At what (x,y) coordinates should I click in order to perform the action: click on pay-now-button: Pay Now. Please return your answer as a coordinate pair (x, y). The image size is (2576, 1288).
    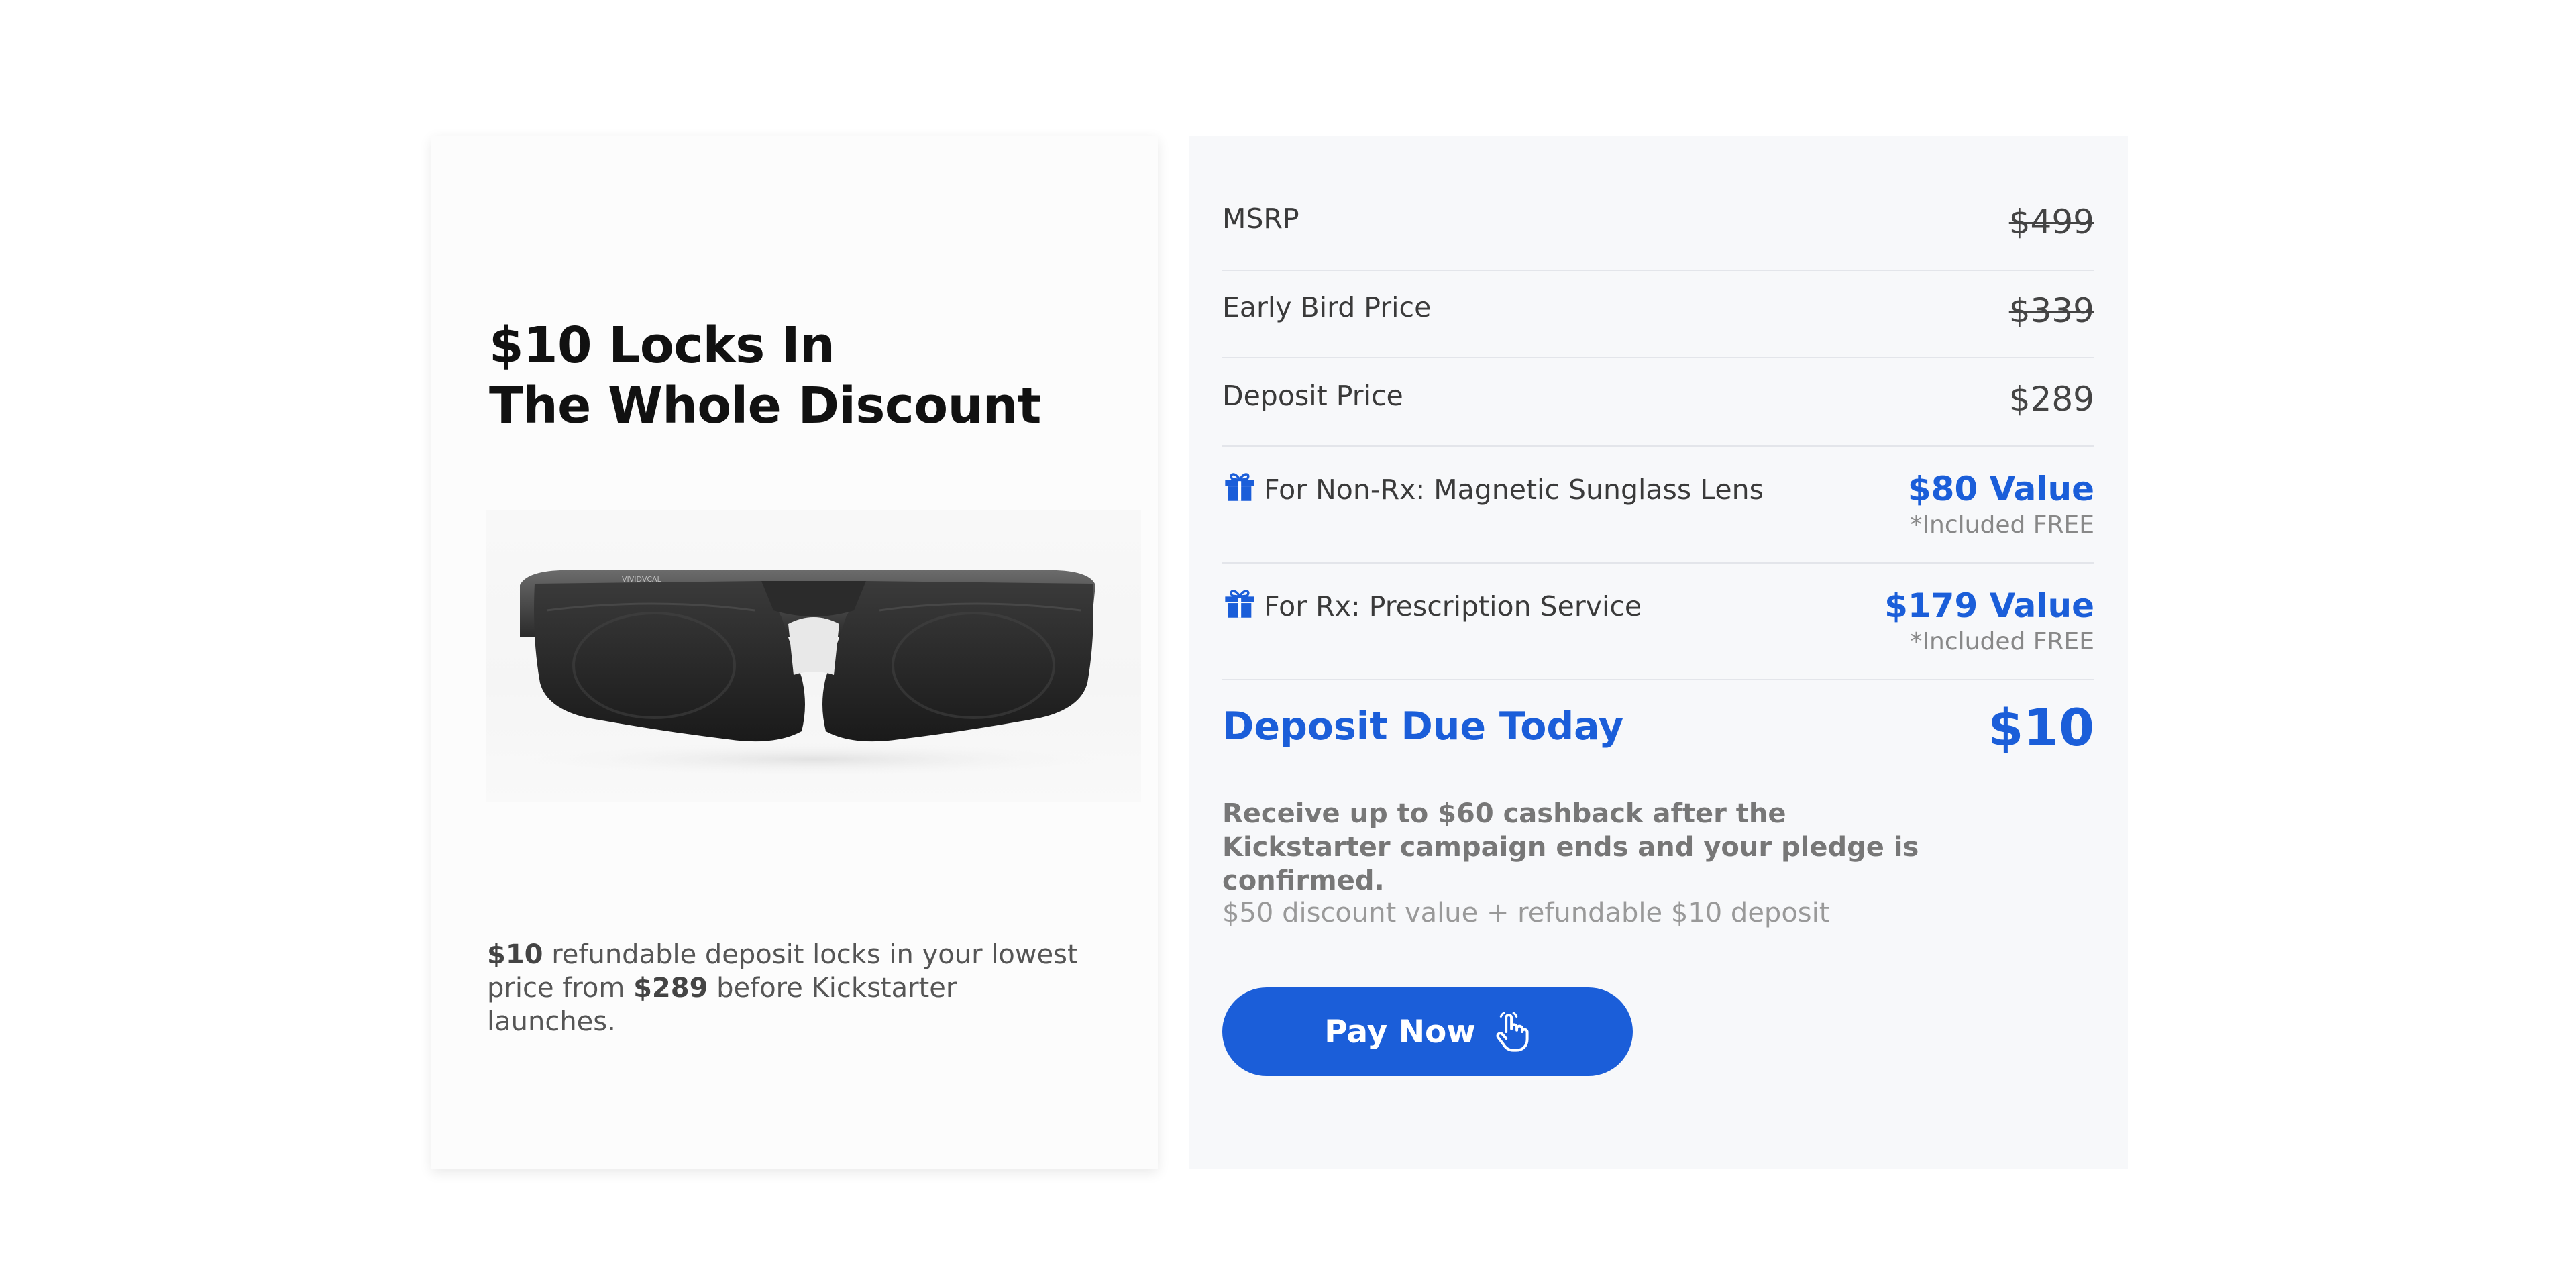
    Looking at the image, I should click on (1427, 1031).